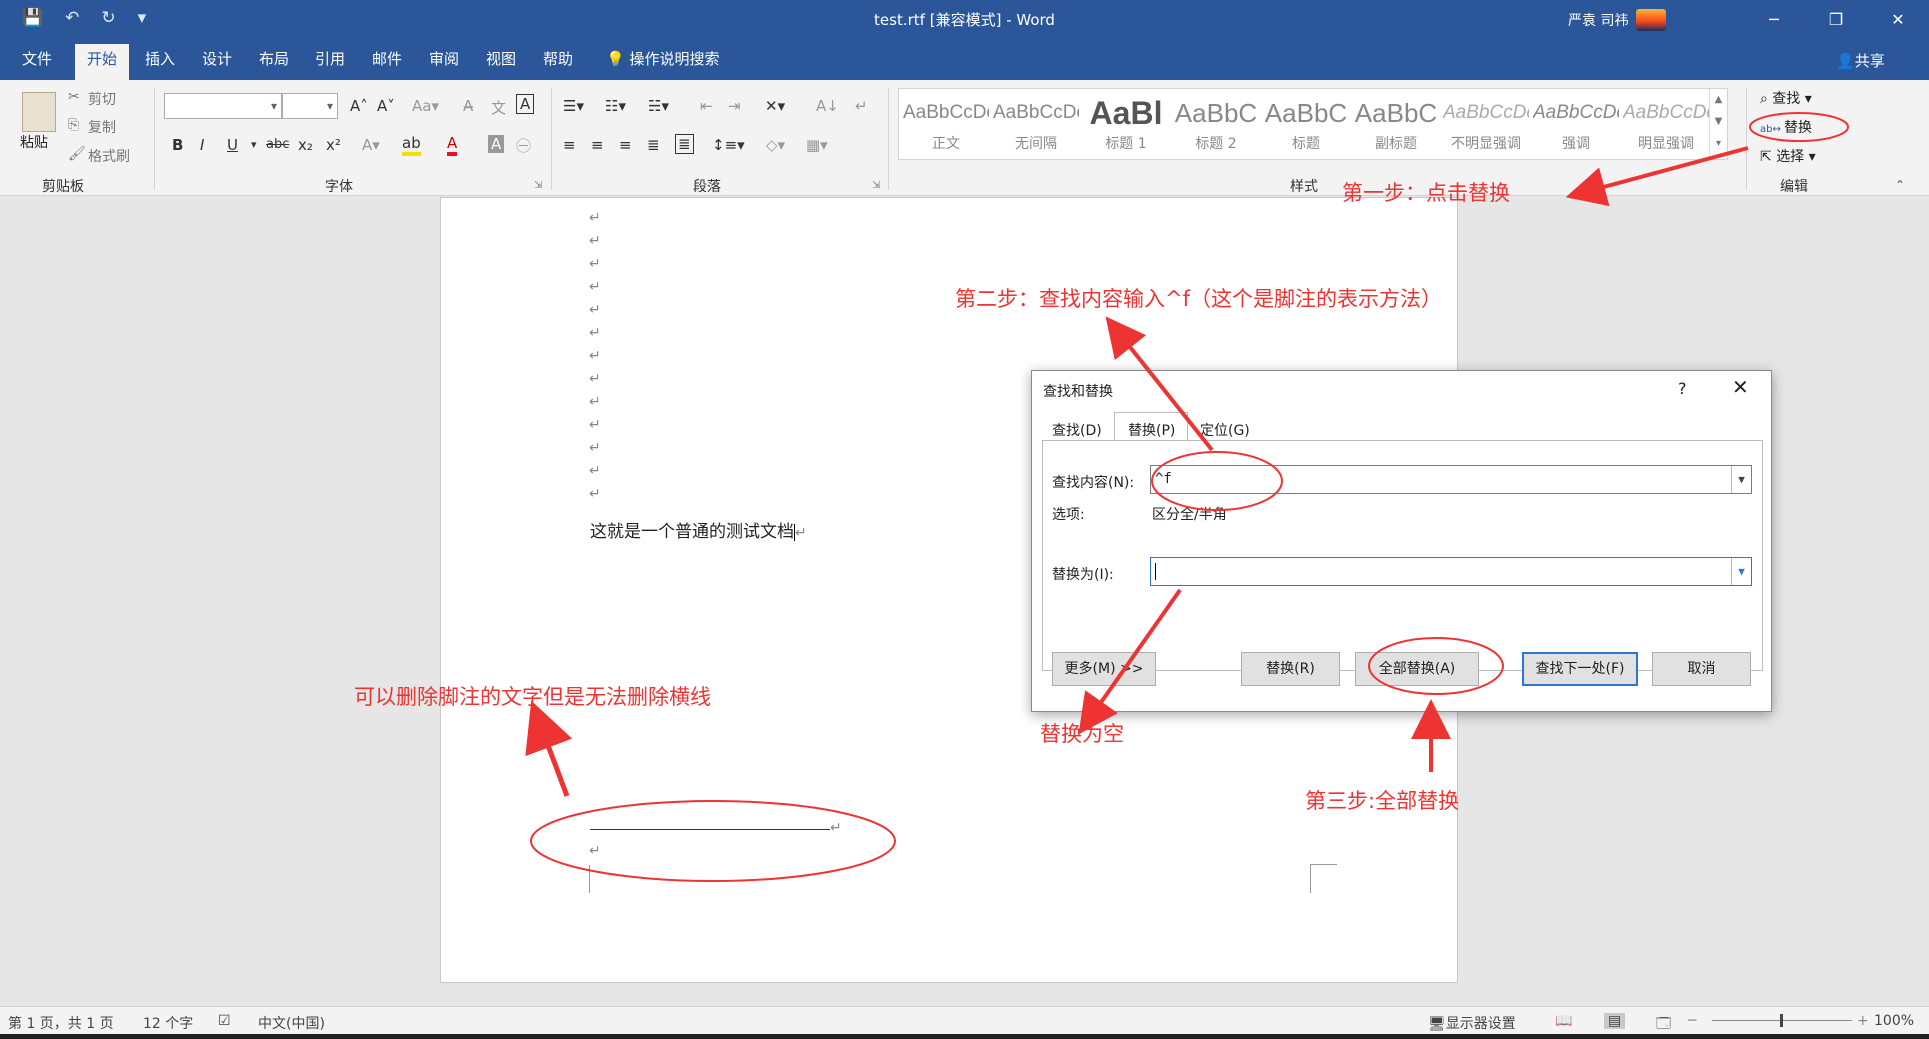 This screenshot has height=1039, width=1929. What do you see at coordinates (1576, 124) in the screenshot?
I see `style-emphasis: AaBbCcDc 强调` at bounding box center [1576, 124].